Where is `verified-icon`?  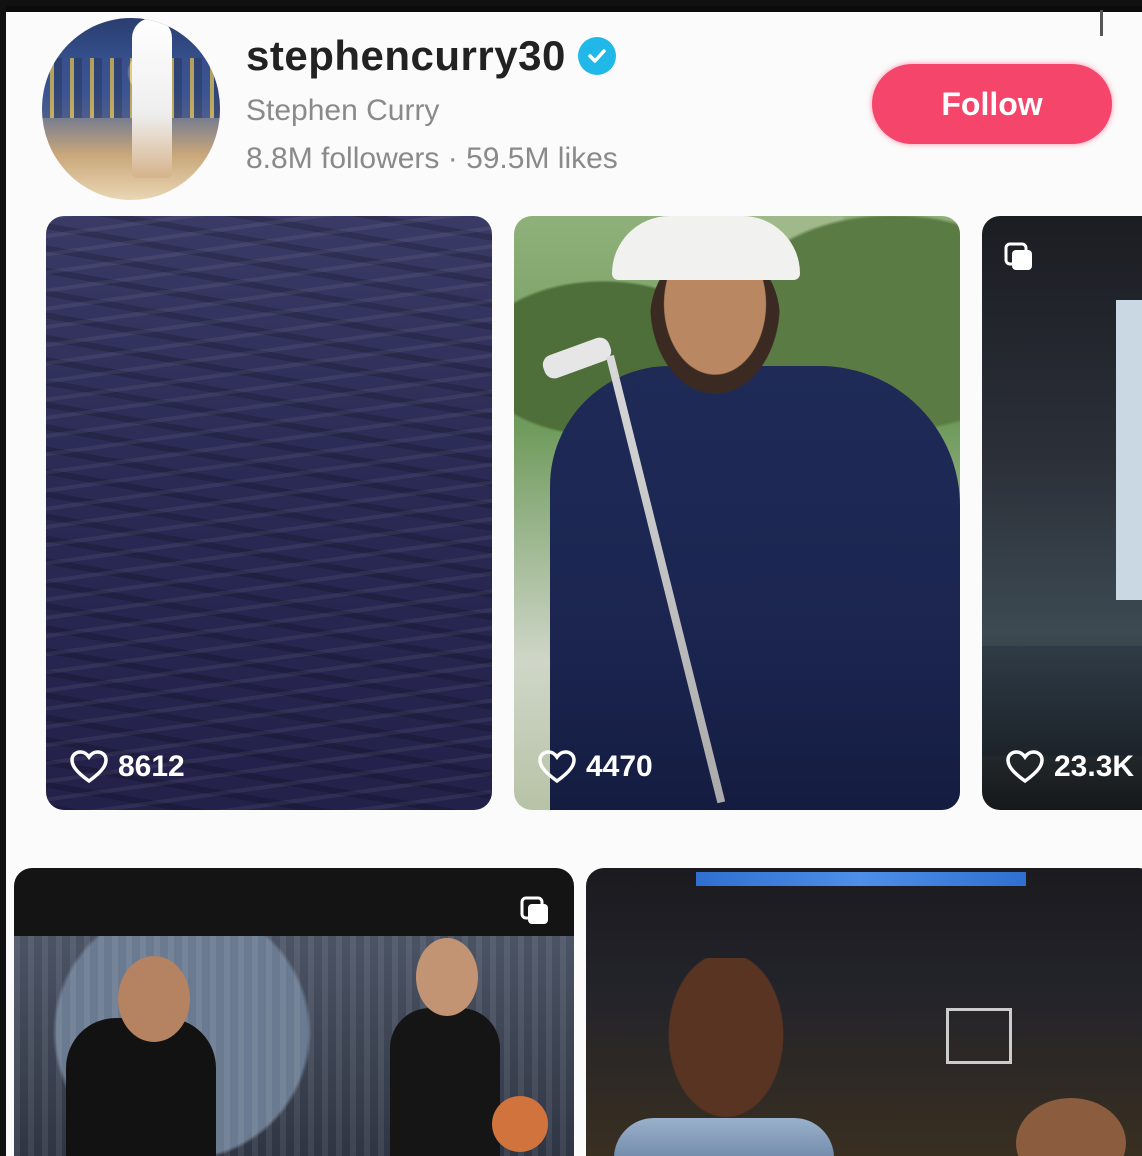
verified-icon is located at coordinates (596, 56).